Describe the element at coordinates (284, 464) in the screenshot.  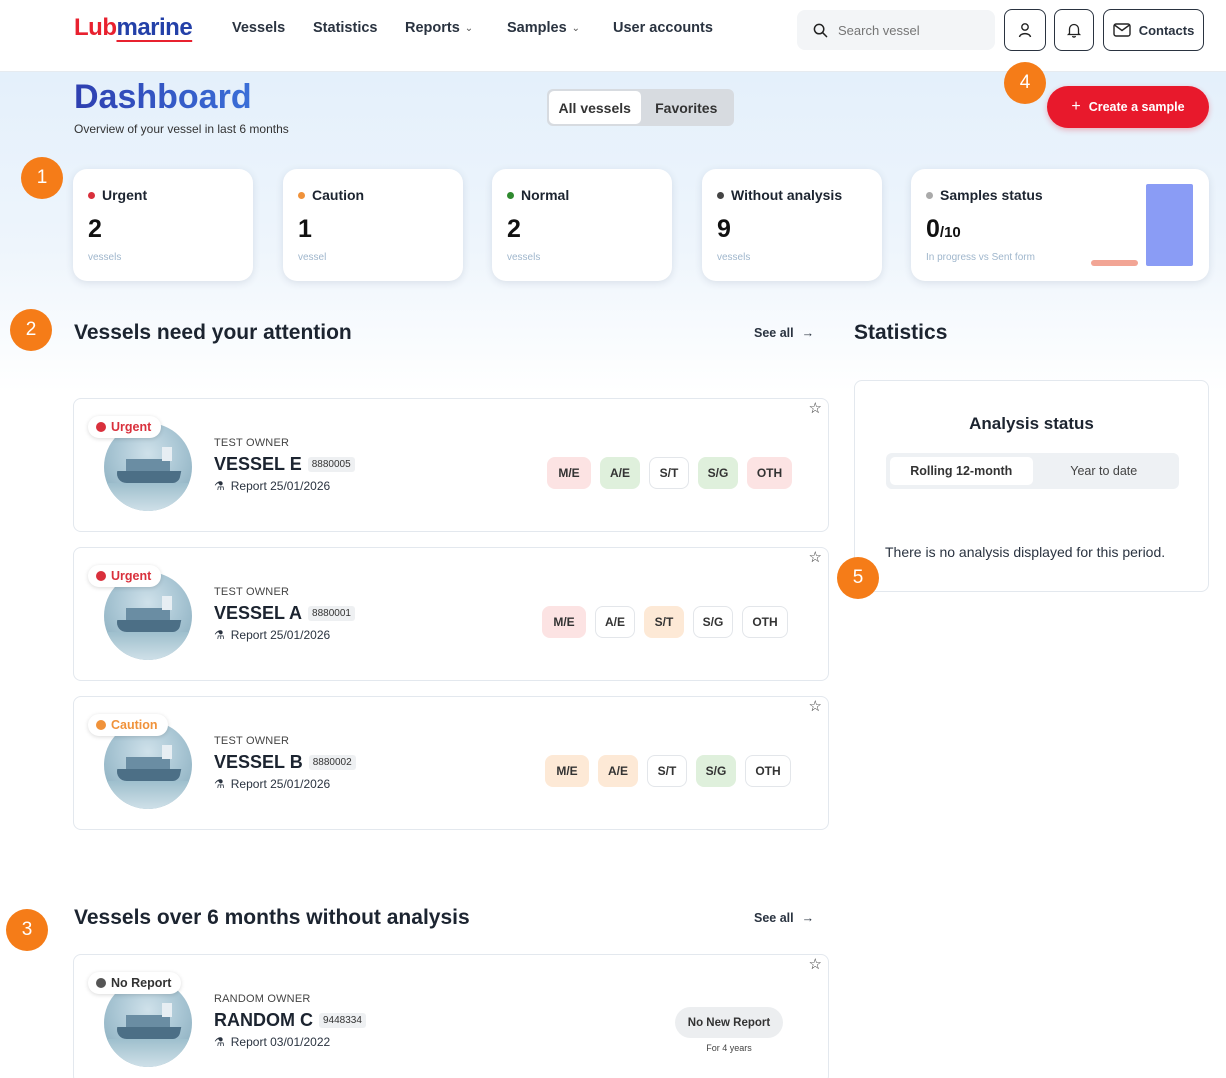
I see `vessel-name: VESSEL E 8880005` at that location.